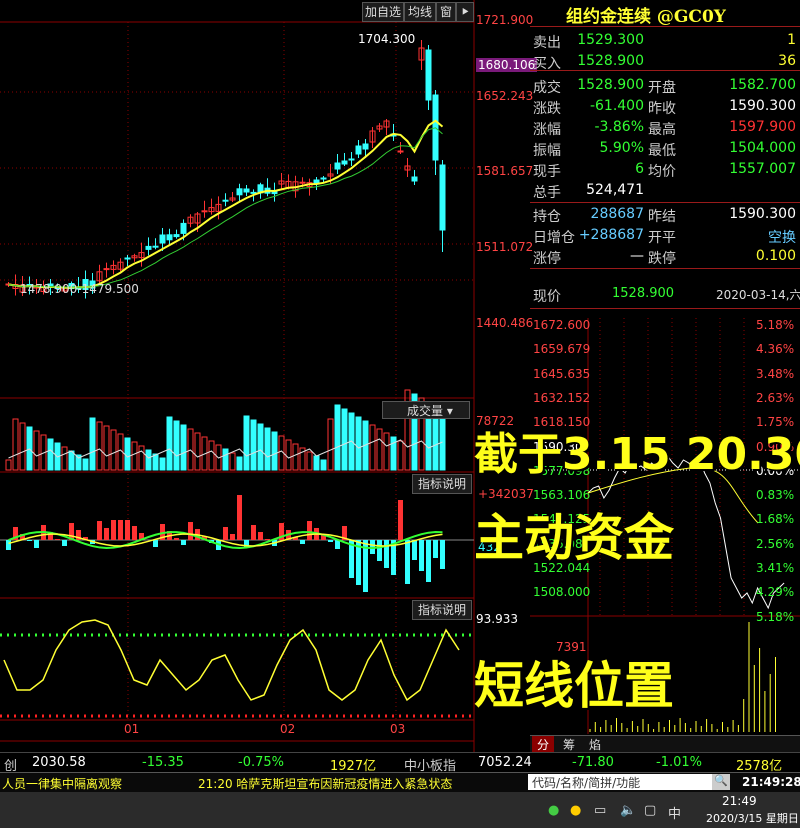 The width and height of the screenshot is (800, 828). What do you see at coordinates (547, 217) in the screenshot?
I see `quote-label: 持仓` at bounding box center [547, 217].